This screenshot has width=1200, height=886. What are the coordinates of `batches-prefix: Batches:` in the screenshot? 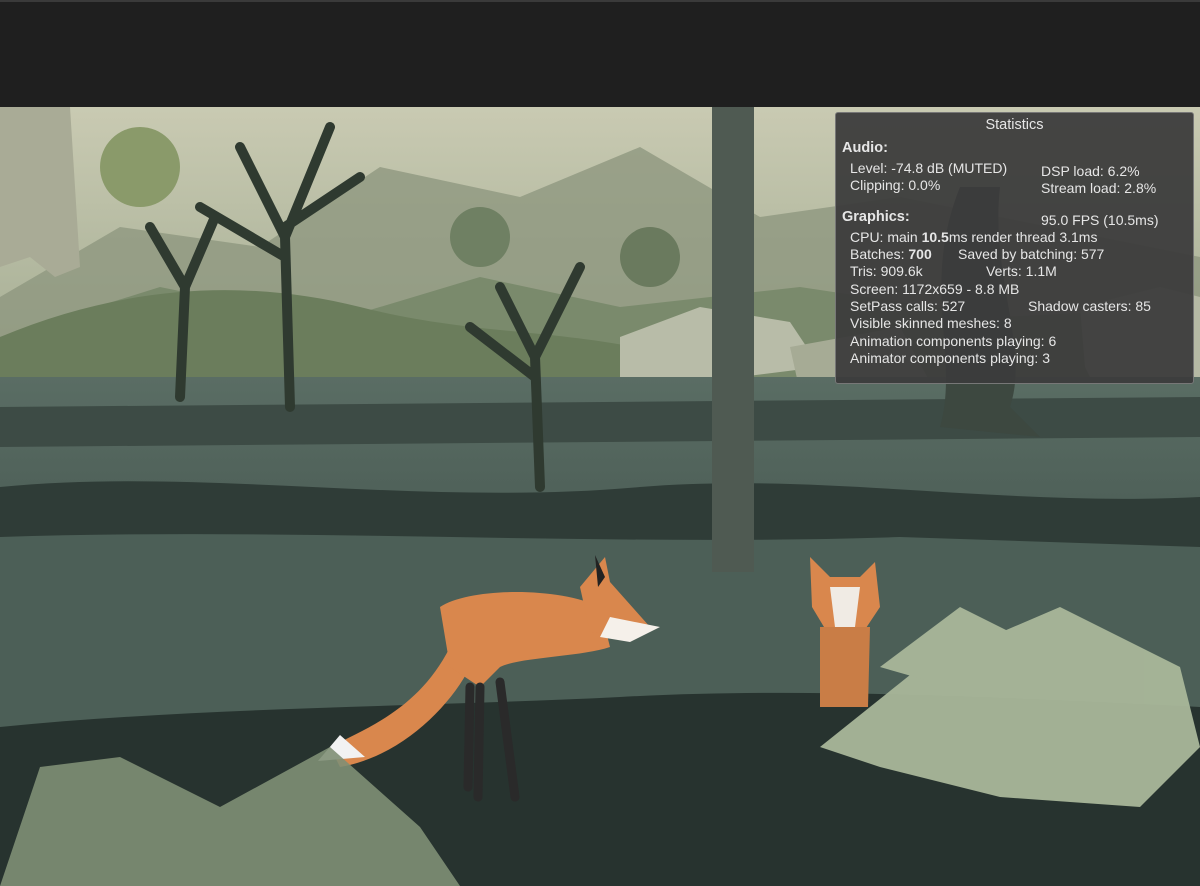 It's located at (879, 254).